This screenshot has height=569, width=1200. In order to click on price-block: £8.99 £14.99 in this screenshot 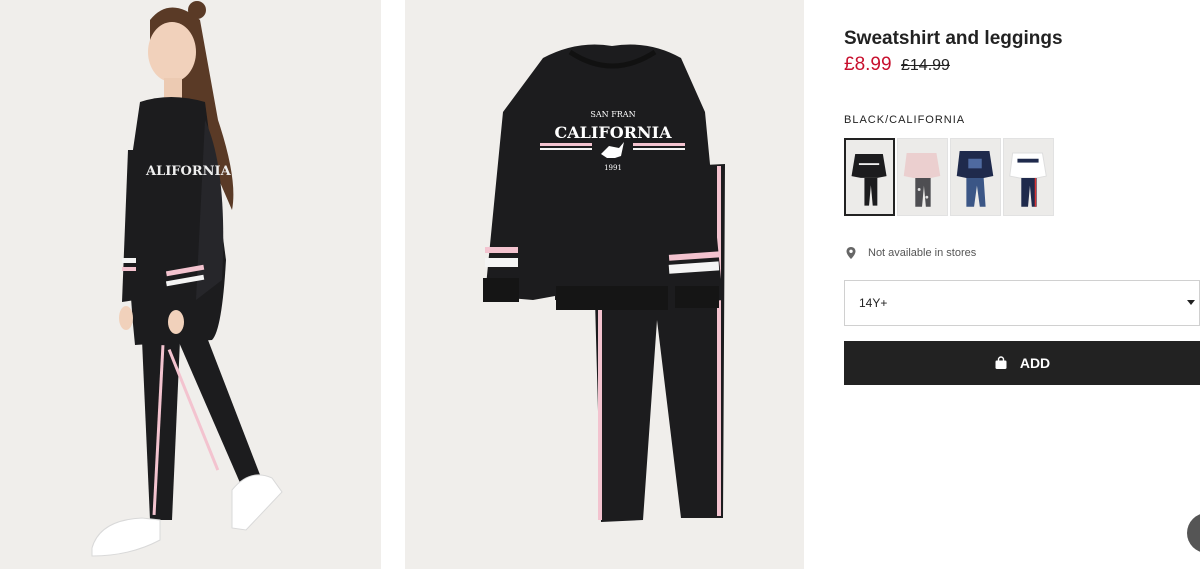, I will do `click(897, 65)`.